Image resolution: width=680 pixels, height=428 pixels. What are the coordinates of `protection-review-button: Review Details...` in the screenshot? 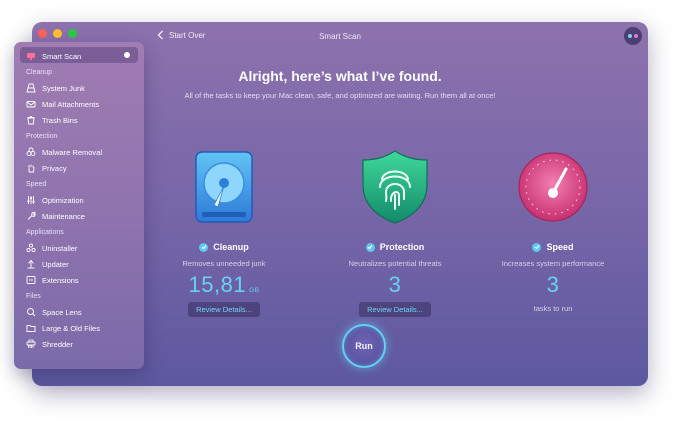 It's located at (395, 309).